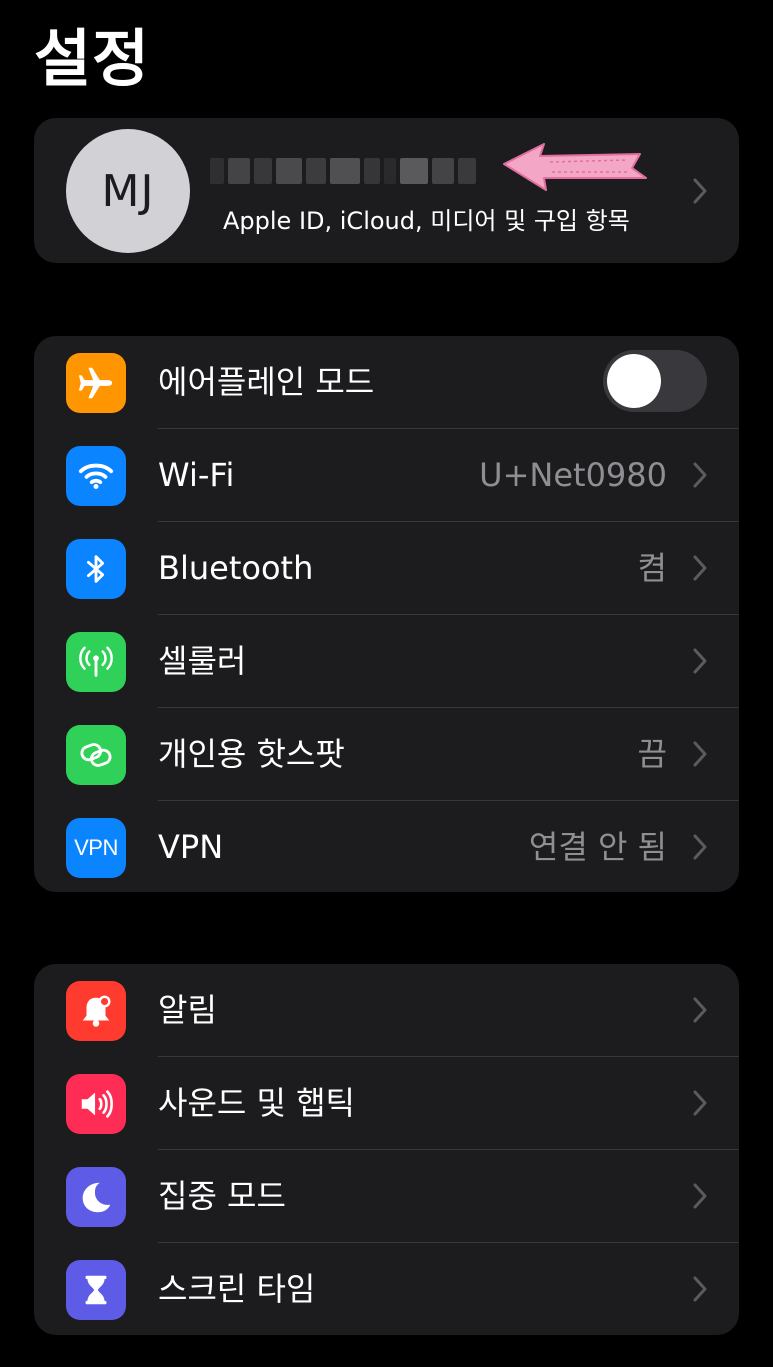 Image resolution: width=773 pixels, height=1367 pixels. What do you see at coordinates (634, 381) in the screenshot?
I see `toggle-knob` at bounding box center [634, 381].